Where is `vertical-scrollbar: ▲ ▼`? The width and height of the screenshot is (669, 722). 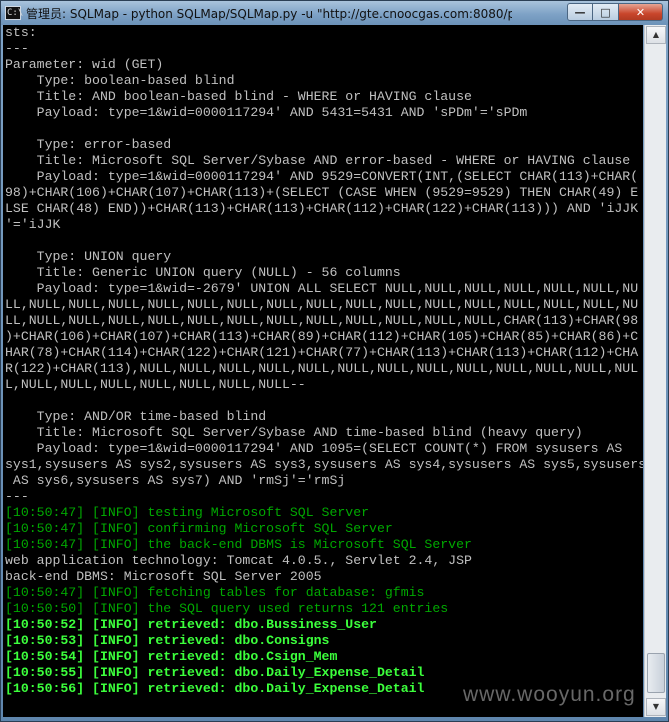 vertical-scrollbar: ▲ ▼ is located at coordinates (655, 371).